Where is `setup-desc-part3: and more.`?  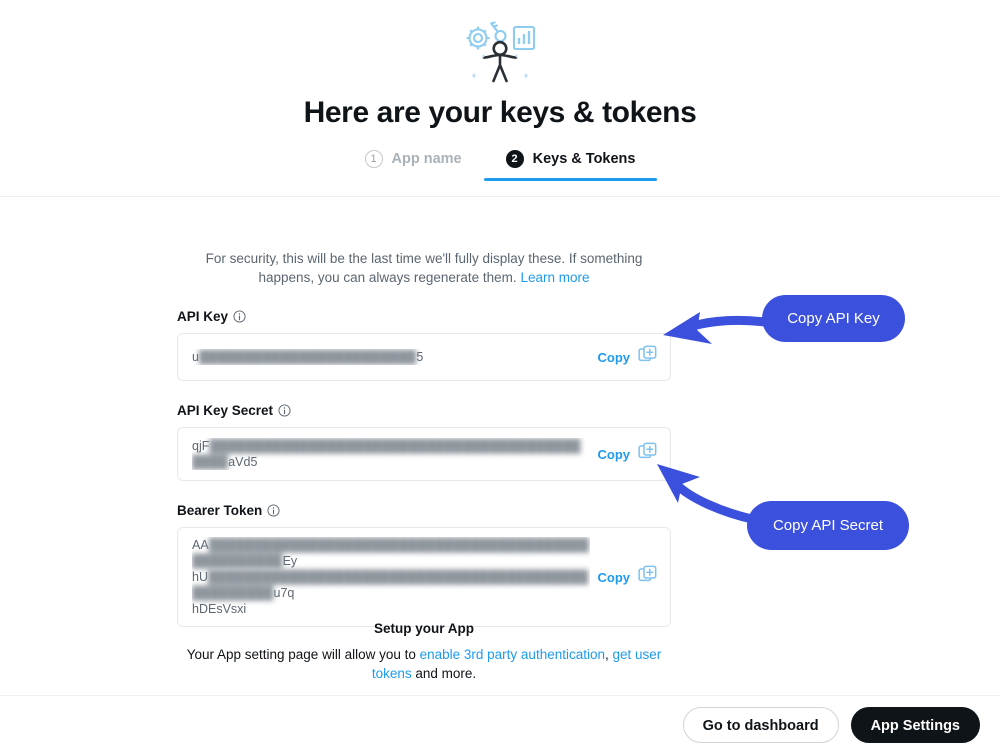 setup-desc-part3: and more. is located at coordinates (444, 673).